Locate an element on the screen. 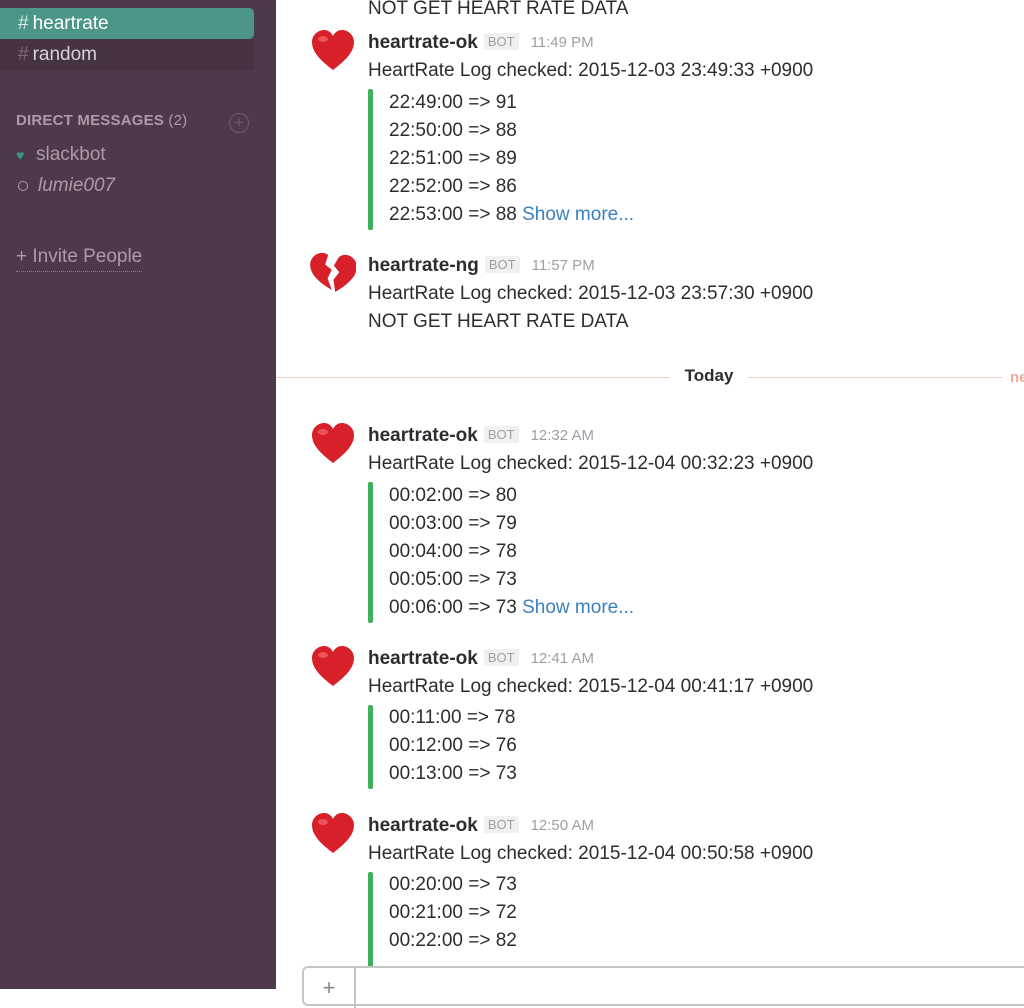  channel-random: # random is located at coordinates (127, 54).